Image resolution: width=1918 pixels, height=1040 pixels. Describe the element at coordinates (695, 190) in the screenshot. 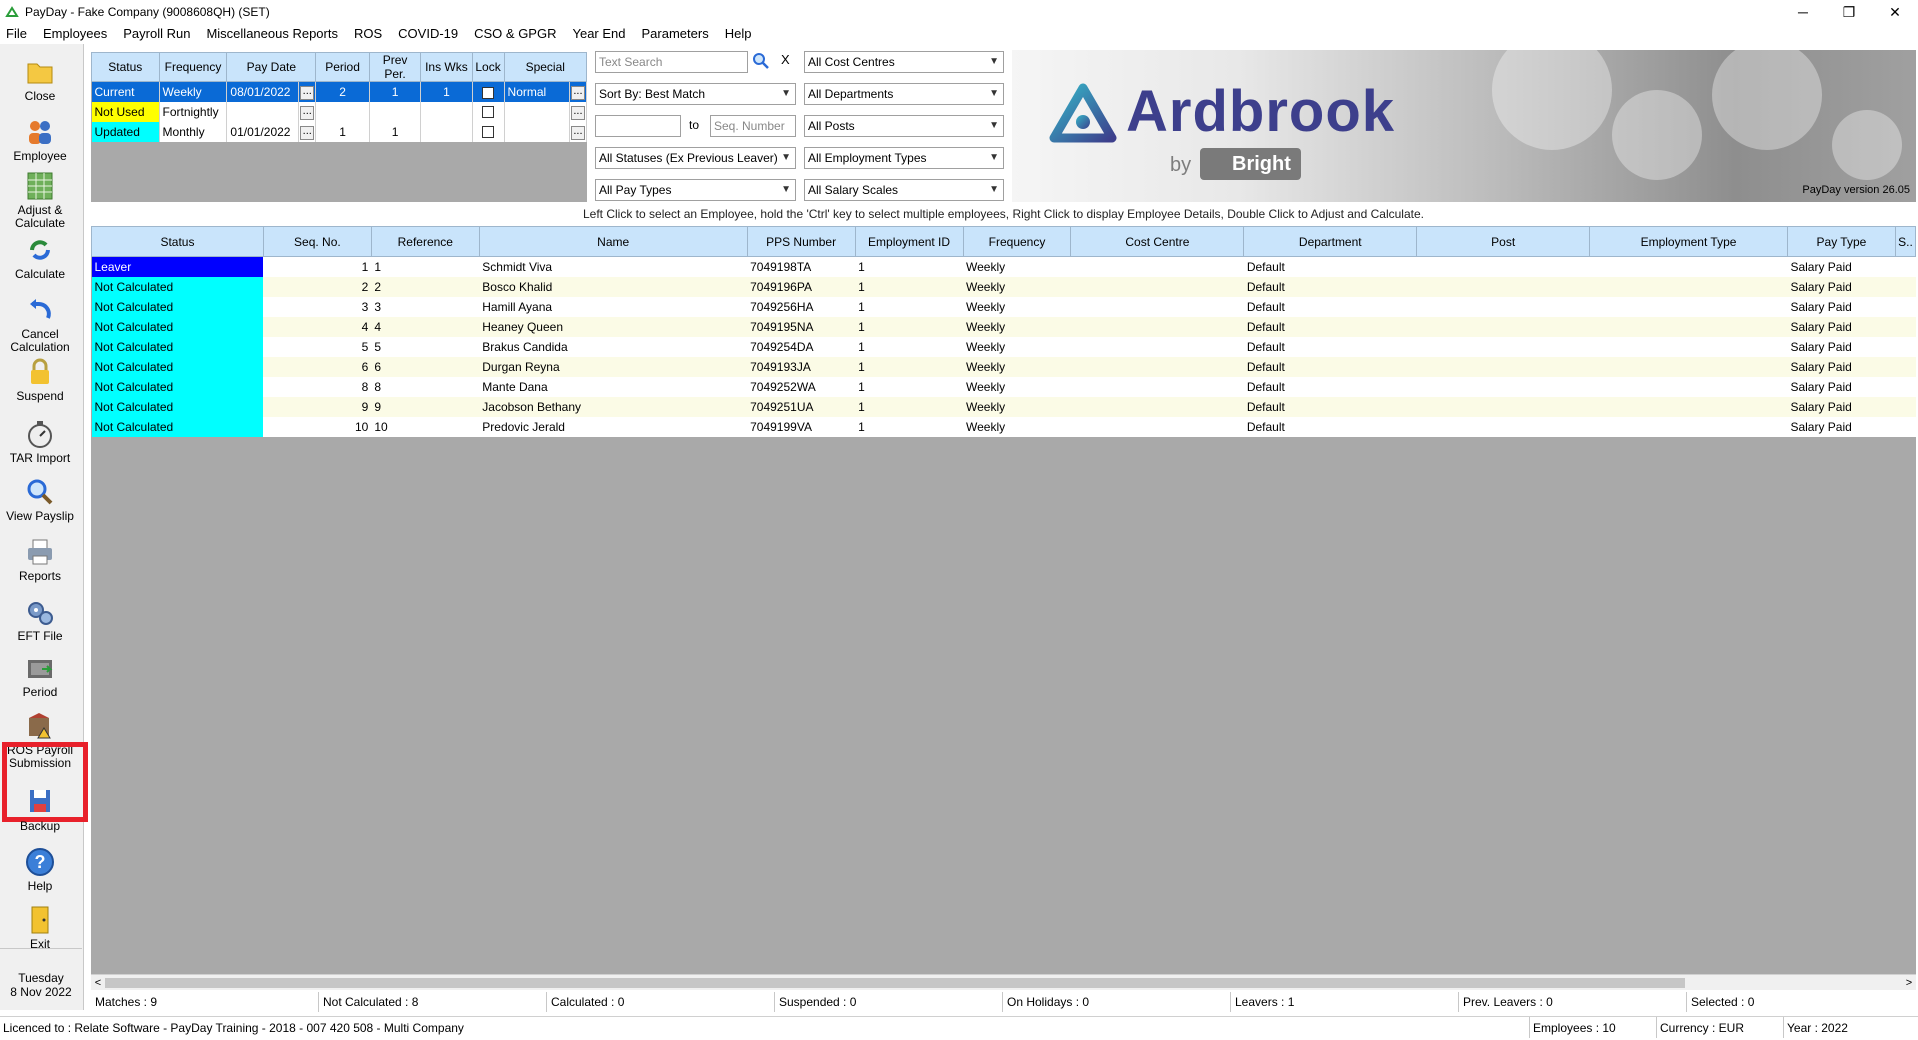

I see `pay-type-filter-dropdown: All Pay Types ▼` at that location.